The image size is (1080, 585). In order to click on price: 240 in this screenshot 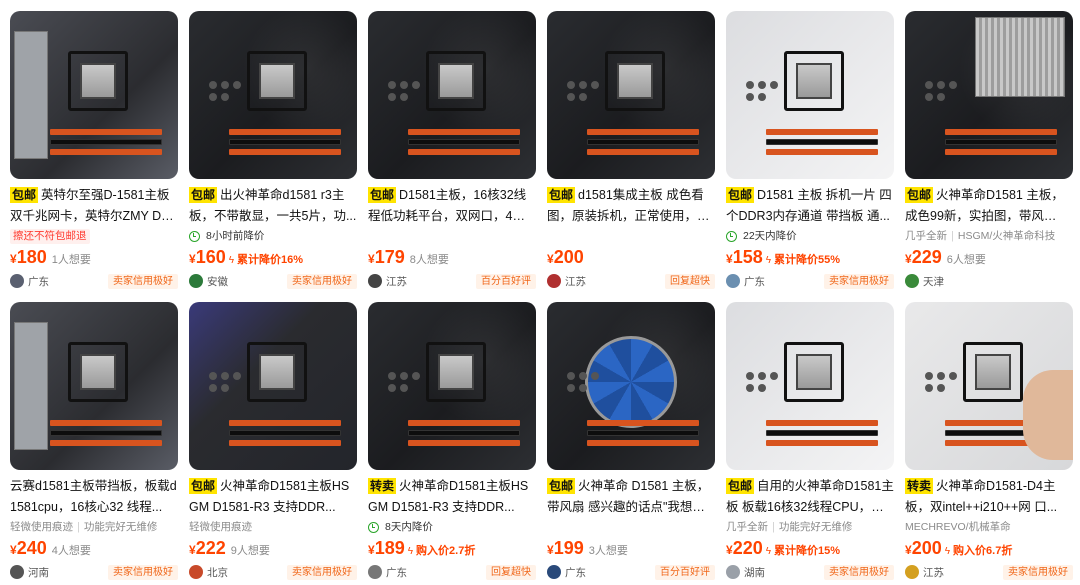, I will do `click(31, 548)`.